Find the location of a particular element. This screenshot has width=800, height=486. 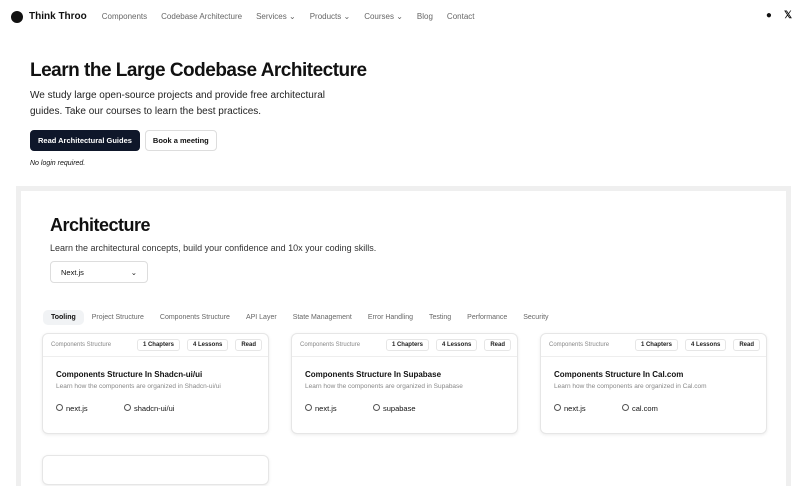

tab-components-structure: Components Structure is located at coordinates (195, 317).